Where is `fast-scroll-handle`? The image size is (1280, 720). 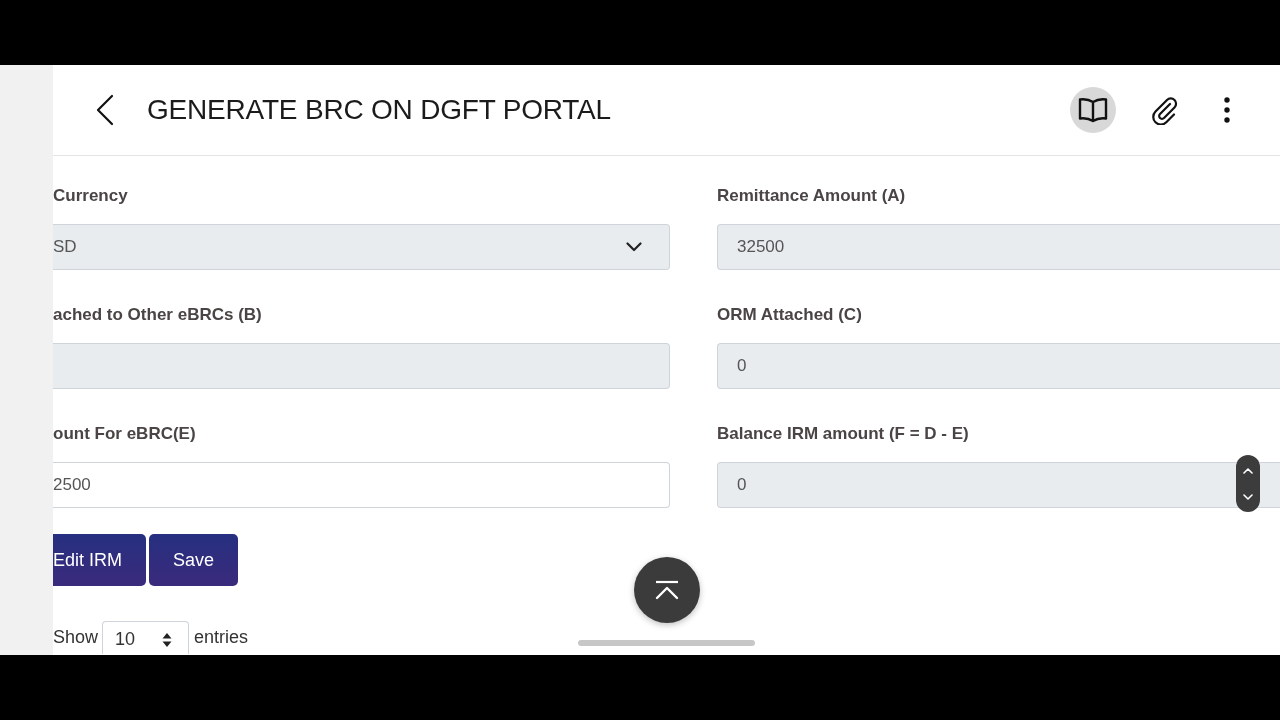
fast-scroll-handle is located at coordinates (1248, 483).